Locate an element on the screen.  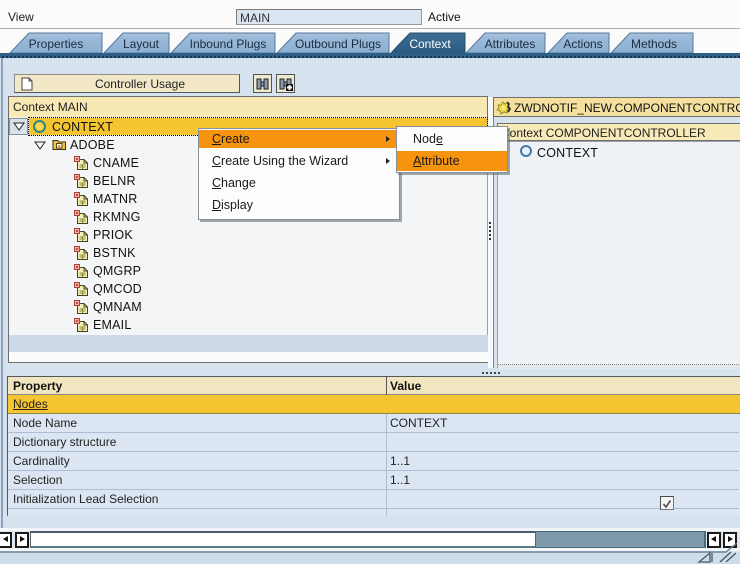
svg-text: Methods is located at coordinates (654, 44).